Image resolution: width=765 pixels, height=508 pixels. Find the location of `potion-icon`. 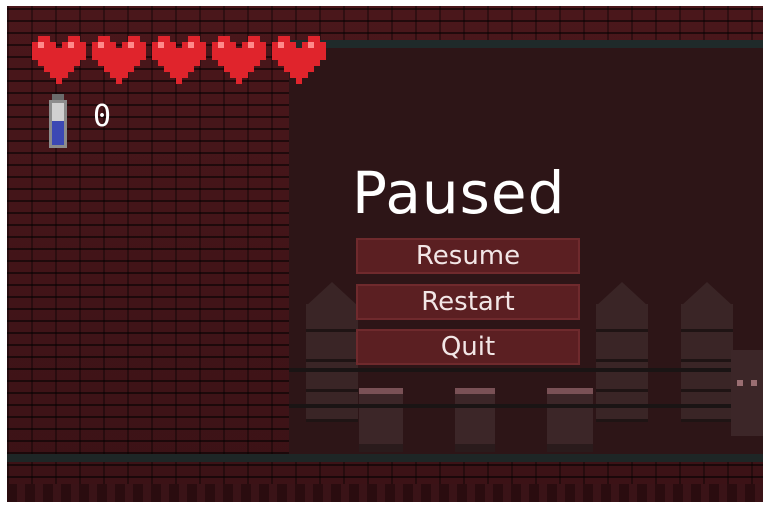

potion-icon is located at coordinates (58, 121).